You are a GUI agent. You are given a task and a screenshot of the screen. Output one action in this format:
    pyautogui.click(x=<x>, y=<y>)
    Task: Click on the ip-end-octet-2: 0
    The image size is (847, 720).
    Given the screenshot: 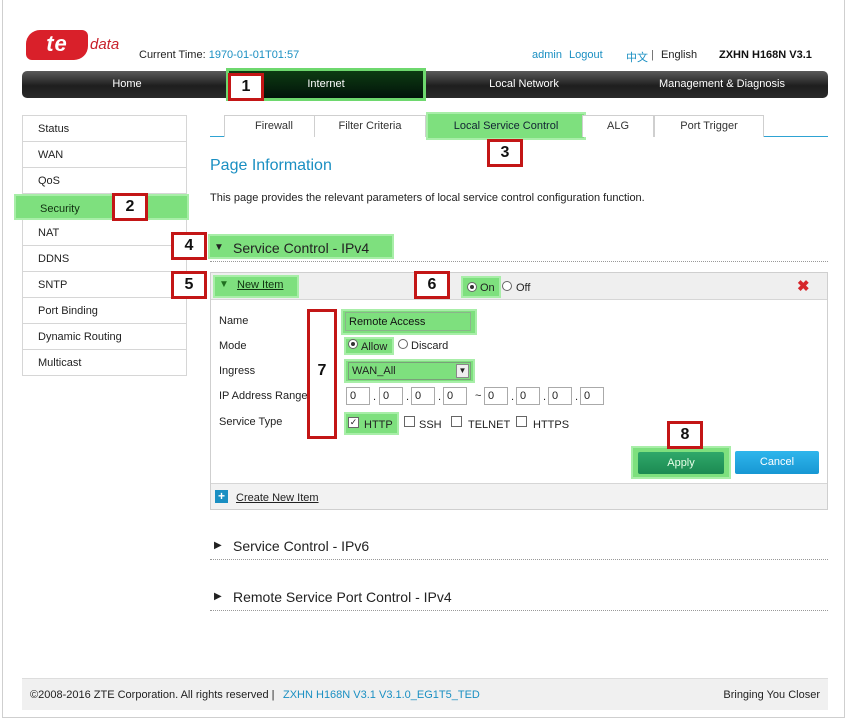 What is the action you would take?
    pyautogui.click(x=528, y=396)
    